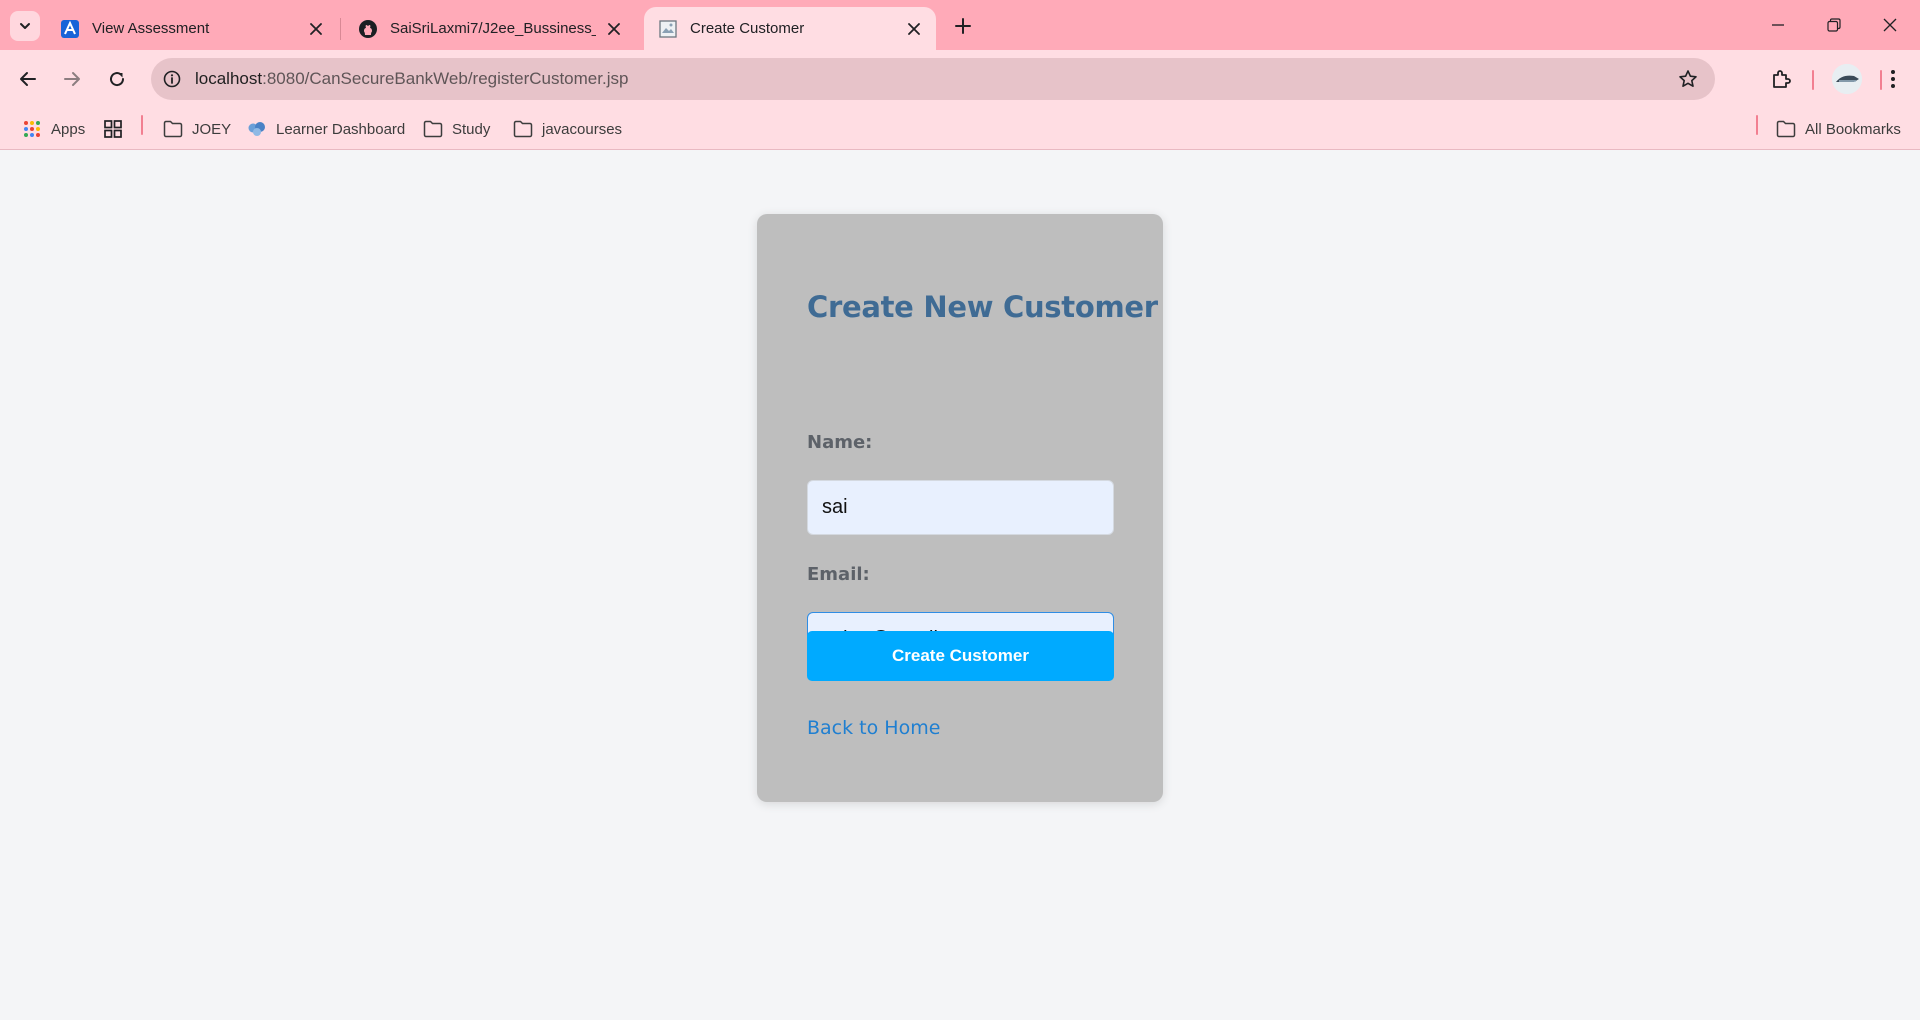  Describe the element at coordinates (840, 442) in the screenshot. I see `name-label: Name:` at that location.